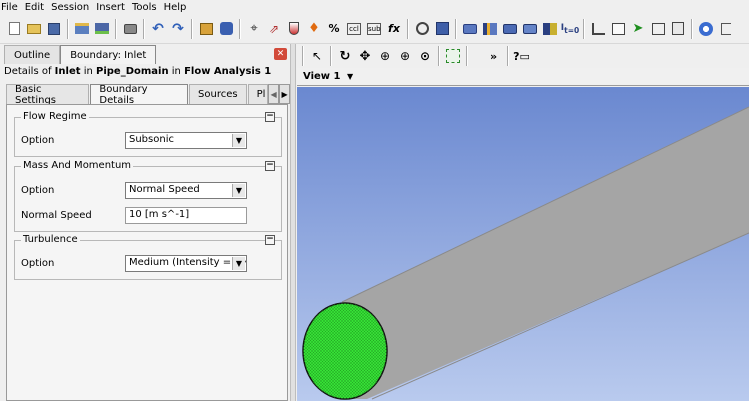 This screenshot has width=749, height=401. What do you see at coordinates (35, 7) in the screenshot?
I see `menu-edit: Edit` at bounding box center [35, 7].